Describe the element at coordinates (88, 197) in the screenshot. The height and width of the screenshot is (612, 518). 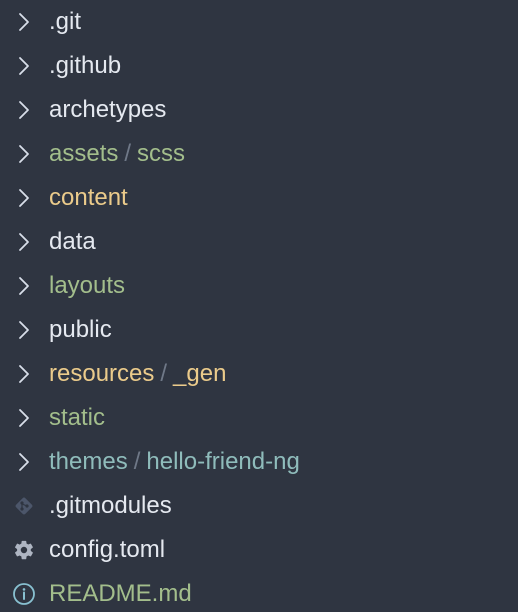
I see `folder-label: content` at that location.